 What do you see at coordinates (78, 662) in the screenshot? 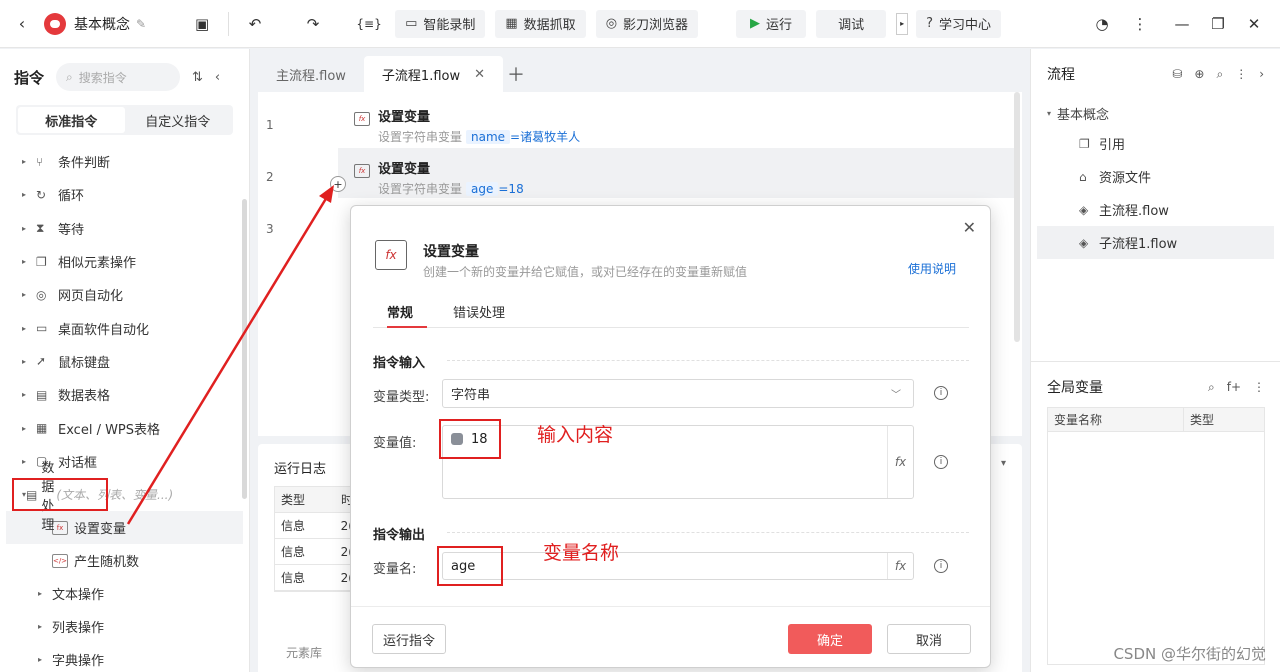
I see `category-label: 字典操作` at bounding box center [78, 662].